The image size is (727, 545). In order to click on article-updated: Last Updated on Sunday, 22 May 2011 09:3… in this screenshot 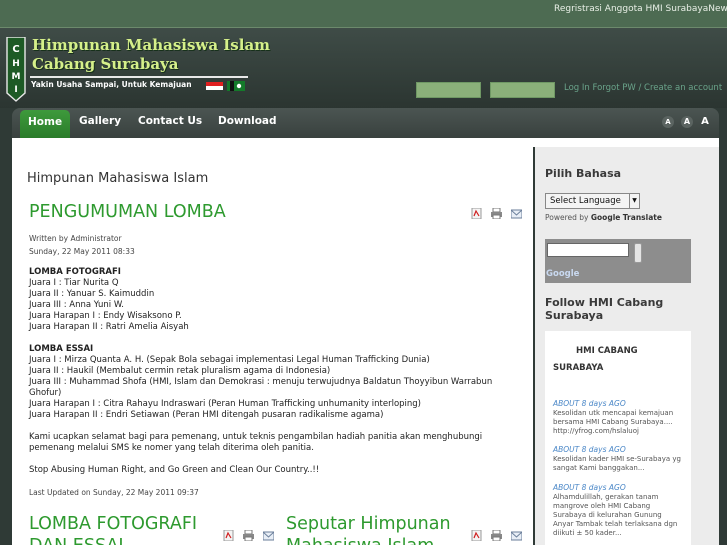, I will do `click(114, 492)`.